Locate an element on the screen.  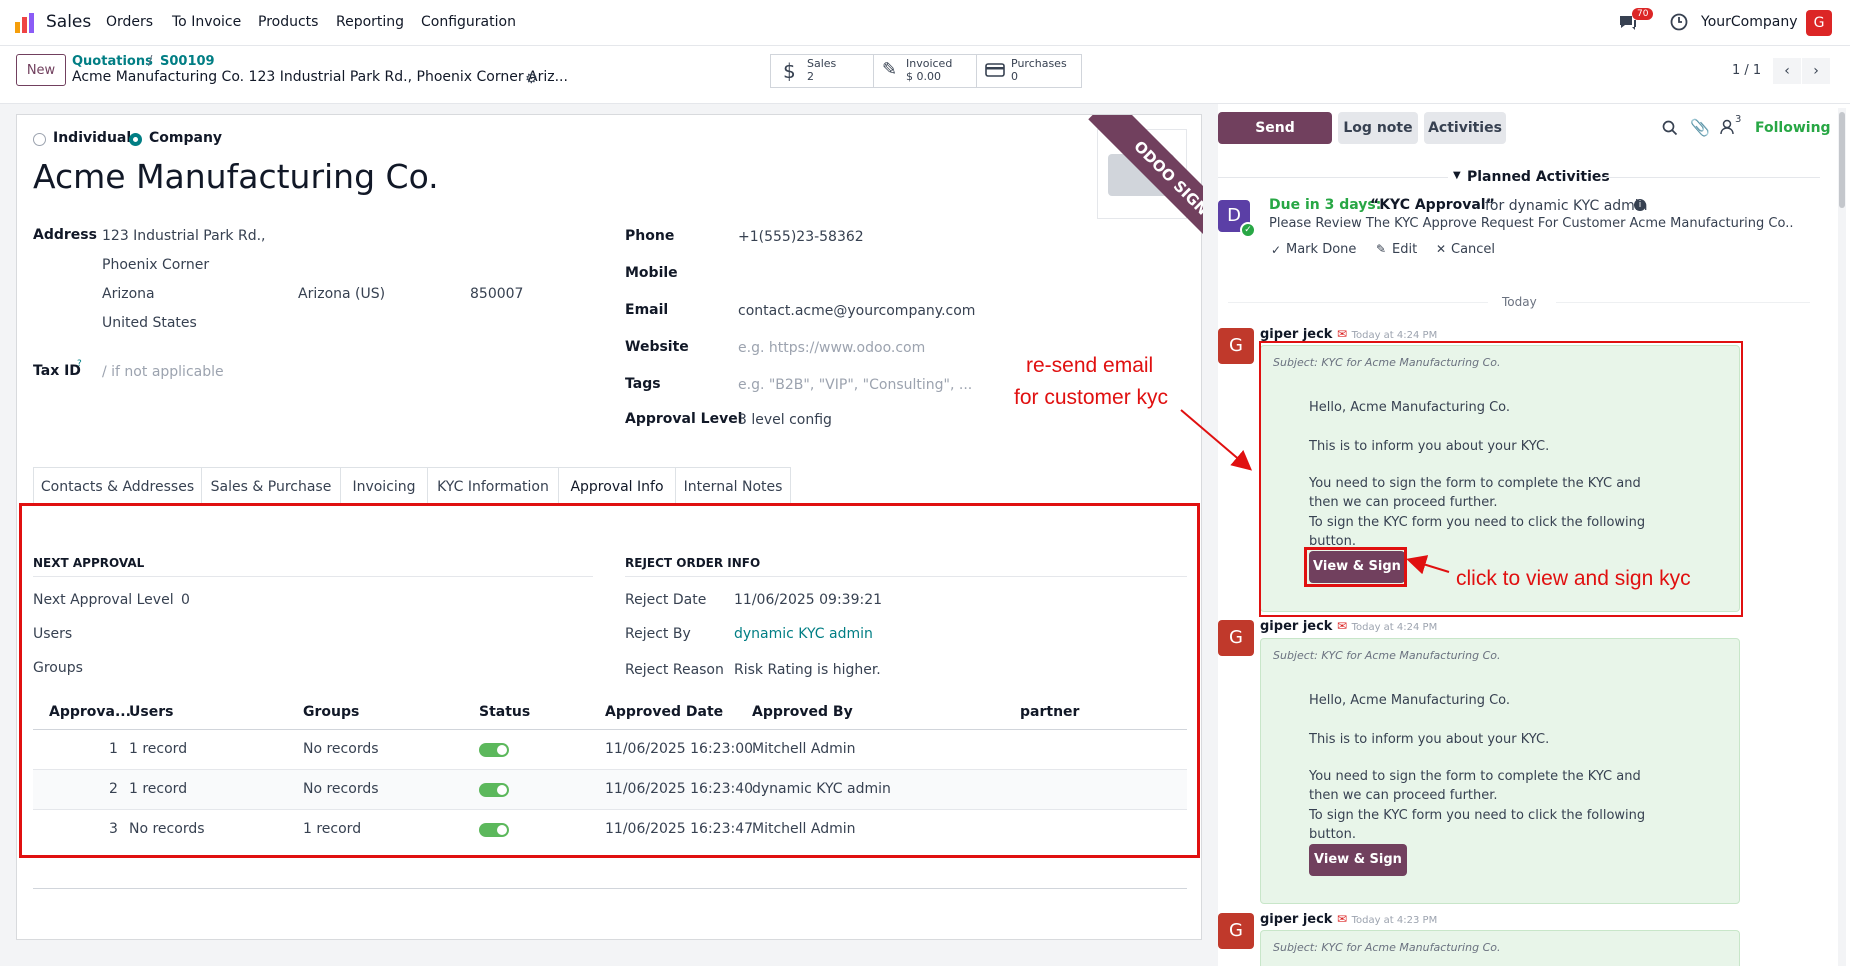
resend-arrow is located at coordinates (1216, 440).